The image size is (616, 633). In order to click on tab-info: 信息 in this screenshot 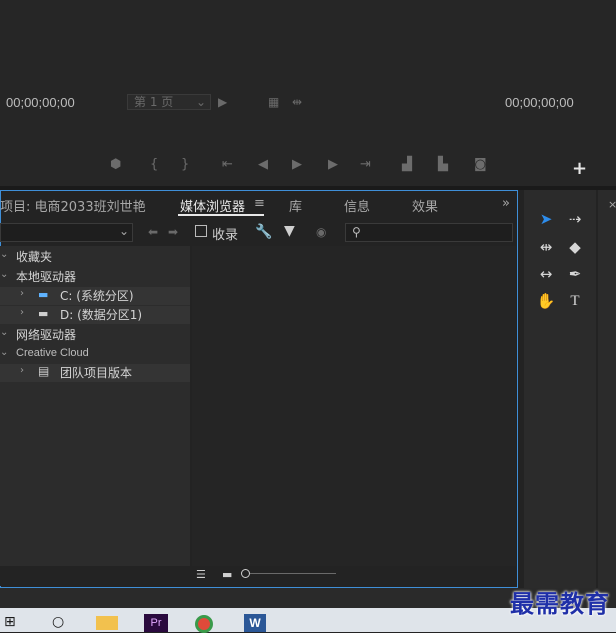, I will do `click(357, 205)`.